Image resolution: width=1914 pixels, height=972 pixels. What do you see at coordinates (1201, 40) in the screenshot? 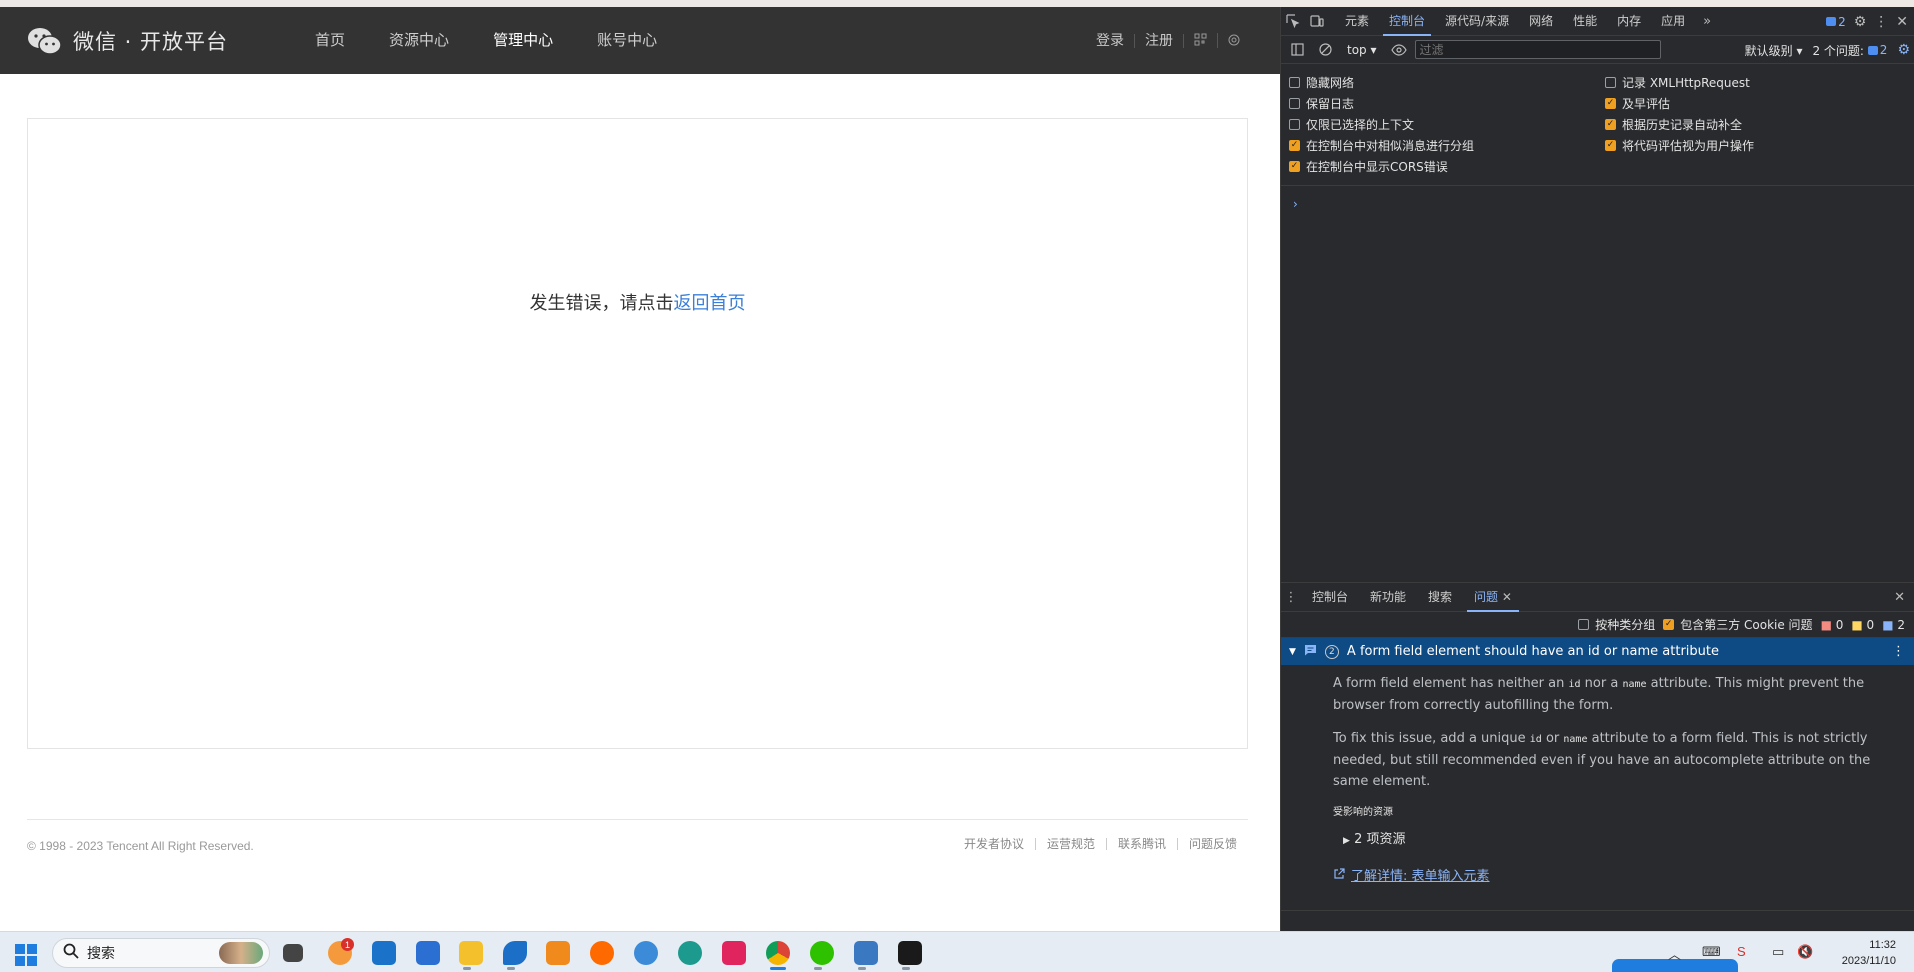
I see `qrcode-icon` at bounding box center [1201, 40].